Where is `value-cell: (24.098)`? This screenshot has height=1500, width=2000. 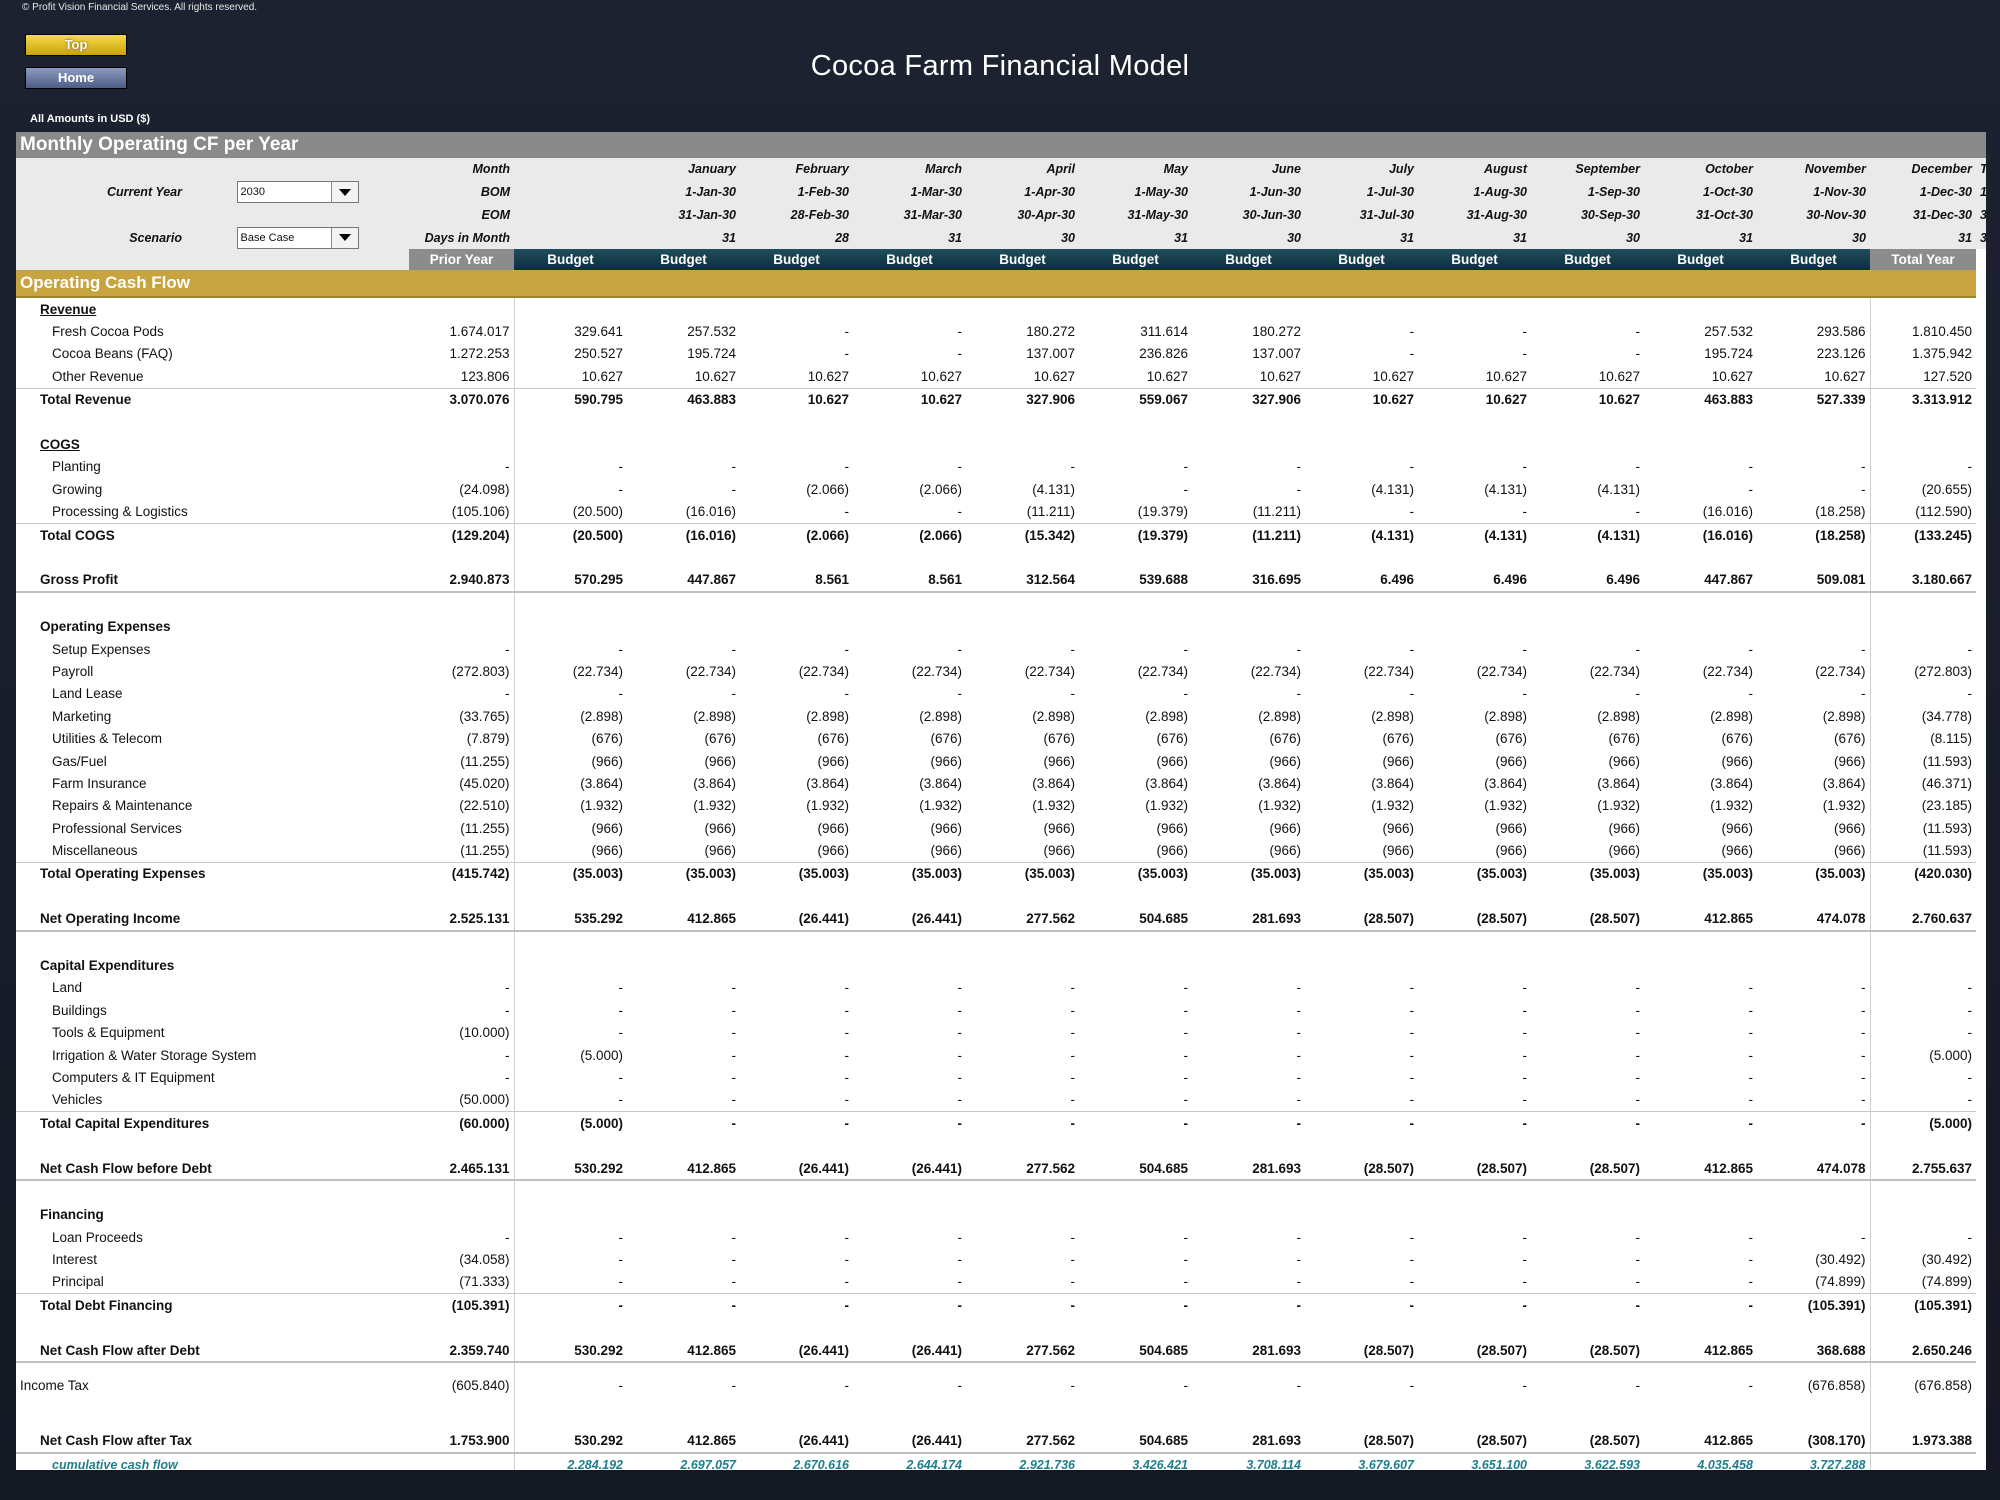
value-cell: (24.098) is located at coordinates (462, 489).